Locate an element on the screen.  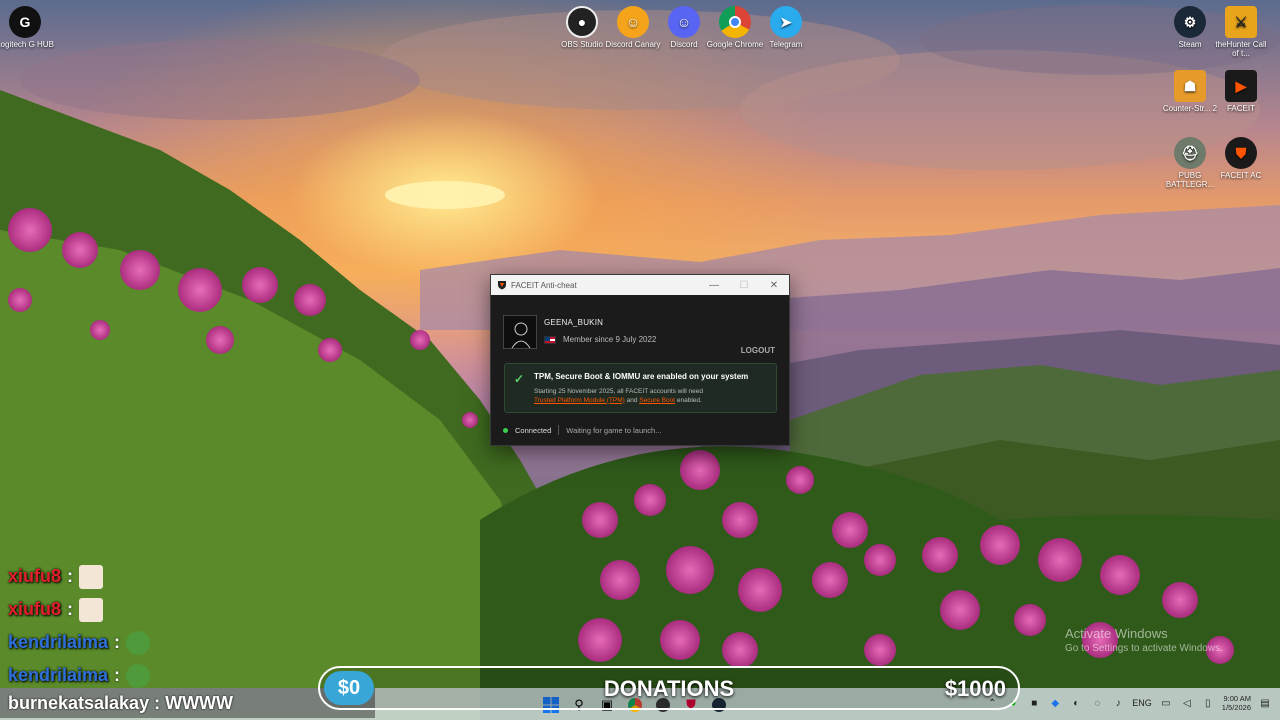
faceit-icon: ▶ is located at coordinates (1241, 86).